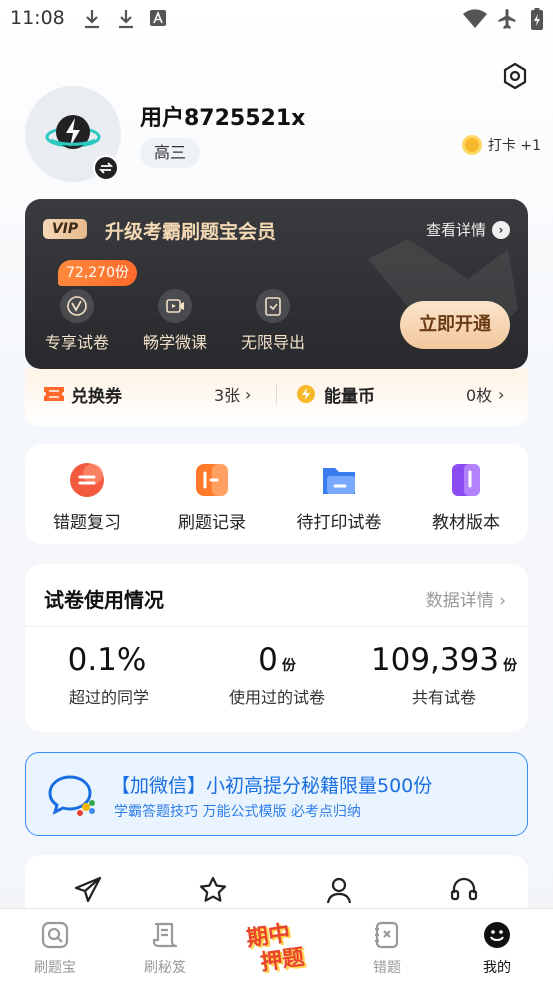 Image resolution: width=553 pixels, height=983 pixels. I want to click on energy-label: 能量币, so click(349, 396).